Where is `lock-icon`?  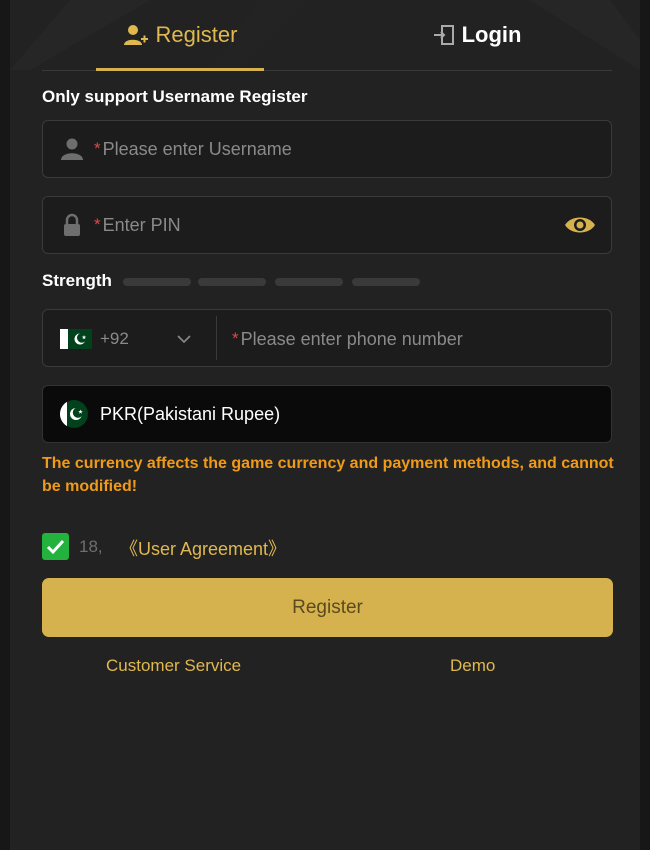 lock-icon is located at coordinates (72, 224).